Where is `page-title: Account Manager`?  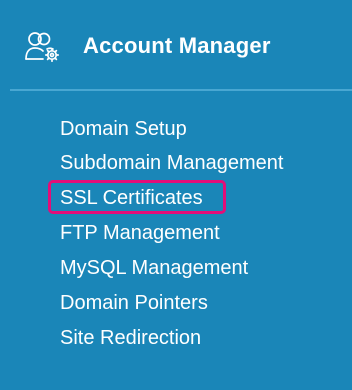 page-title: Account Manager is located at coordinates (177, 45).